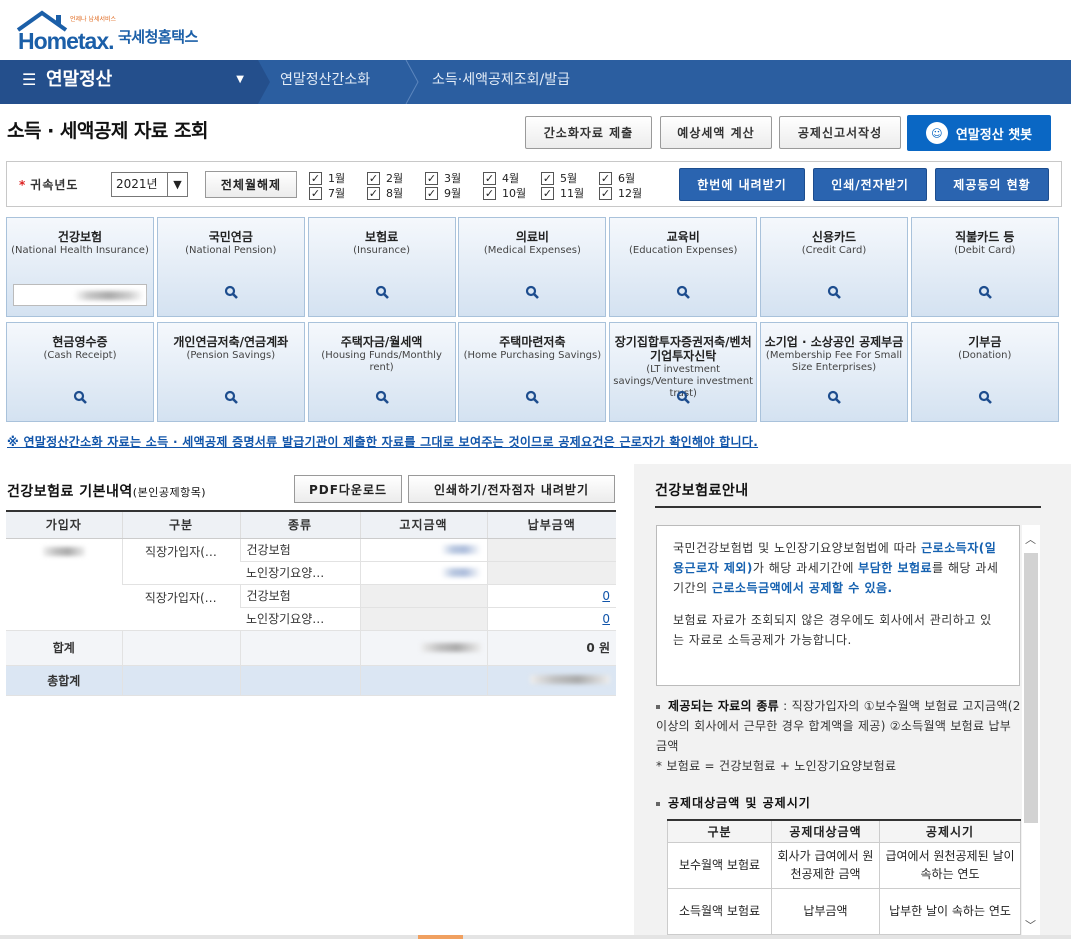  What do you see at coordinates (334, 178) in the screenshot?
I see `month-checkbox-1: ✓ 1월` at bounding box center [334, 178].